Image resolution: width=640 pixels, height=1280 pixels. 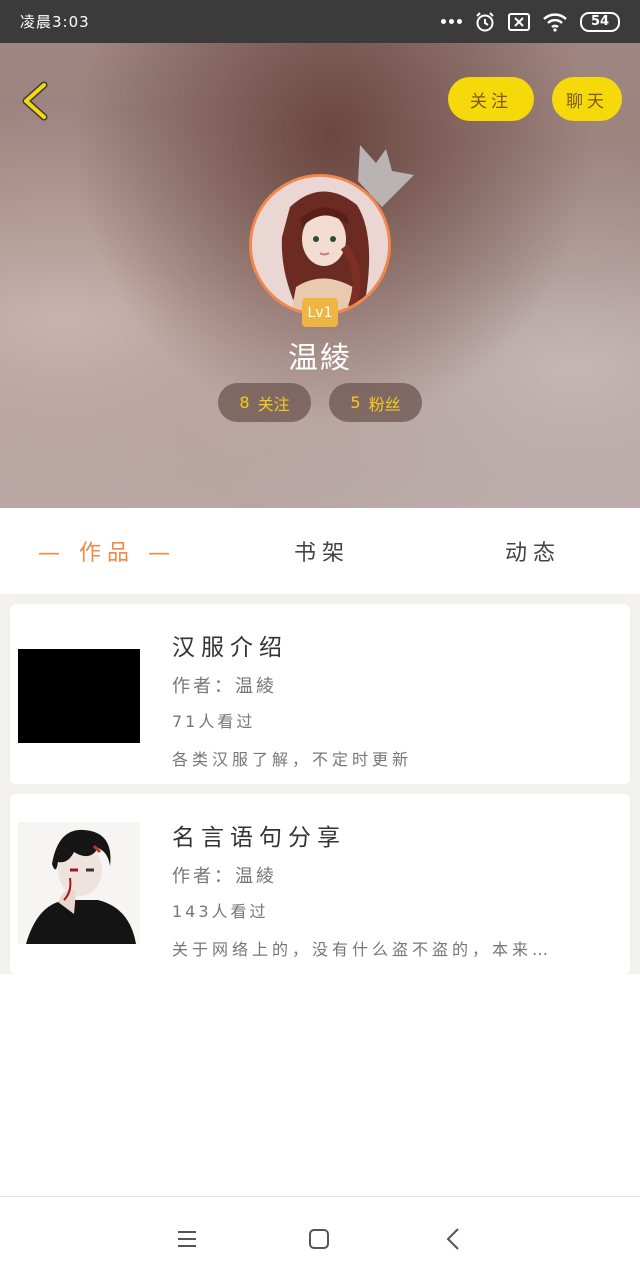 I want to click on system-back-button, so click(x=454, y=1239).